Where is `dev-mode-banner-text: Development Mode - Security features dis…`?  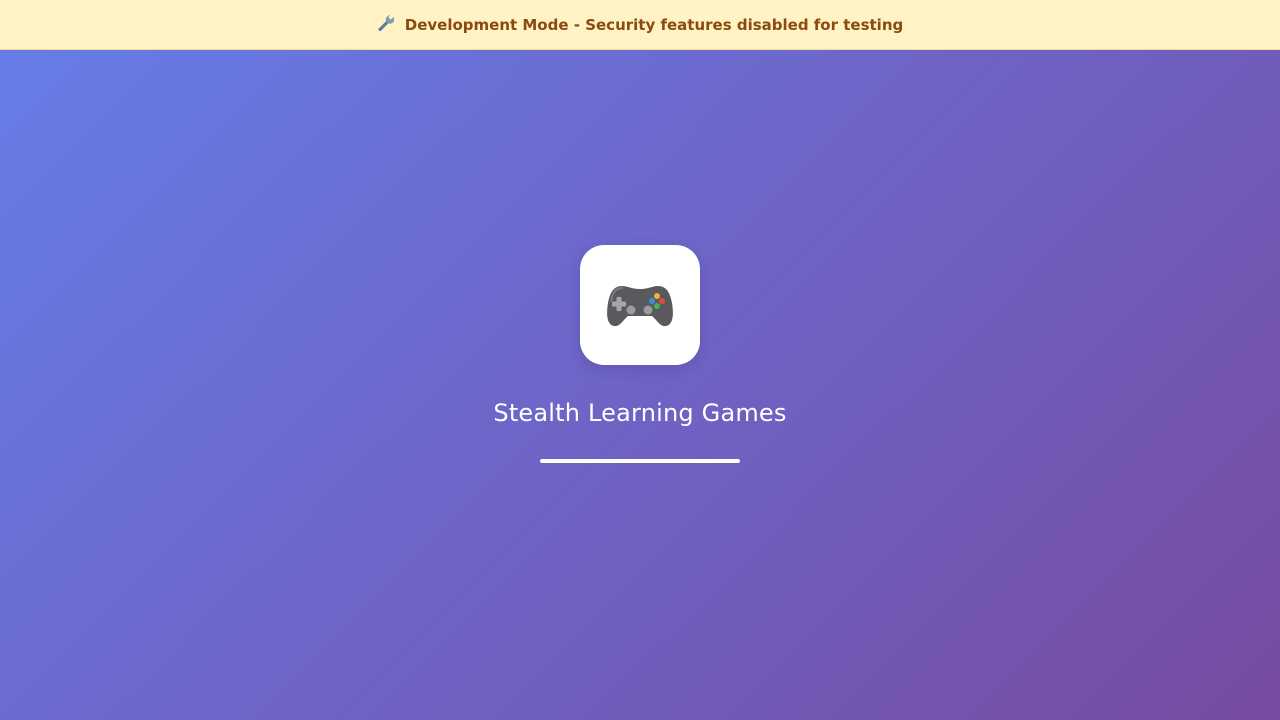
dev-mode-banner-text: Development Mode - Security features dis… is located at coordinates (654, 24).